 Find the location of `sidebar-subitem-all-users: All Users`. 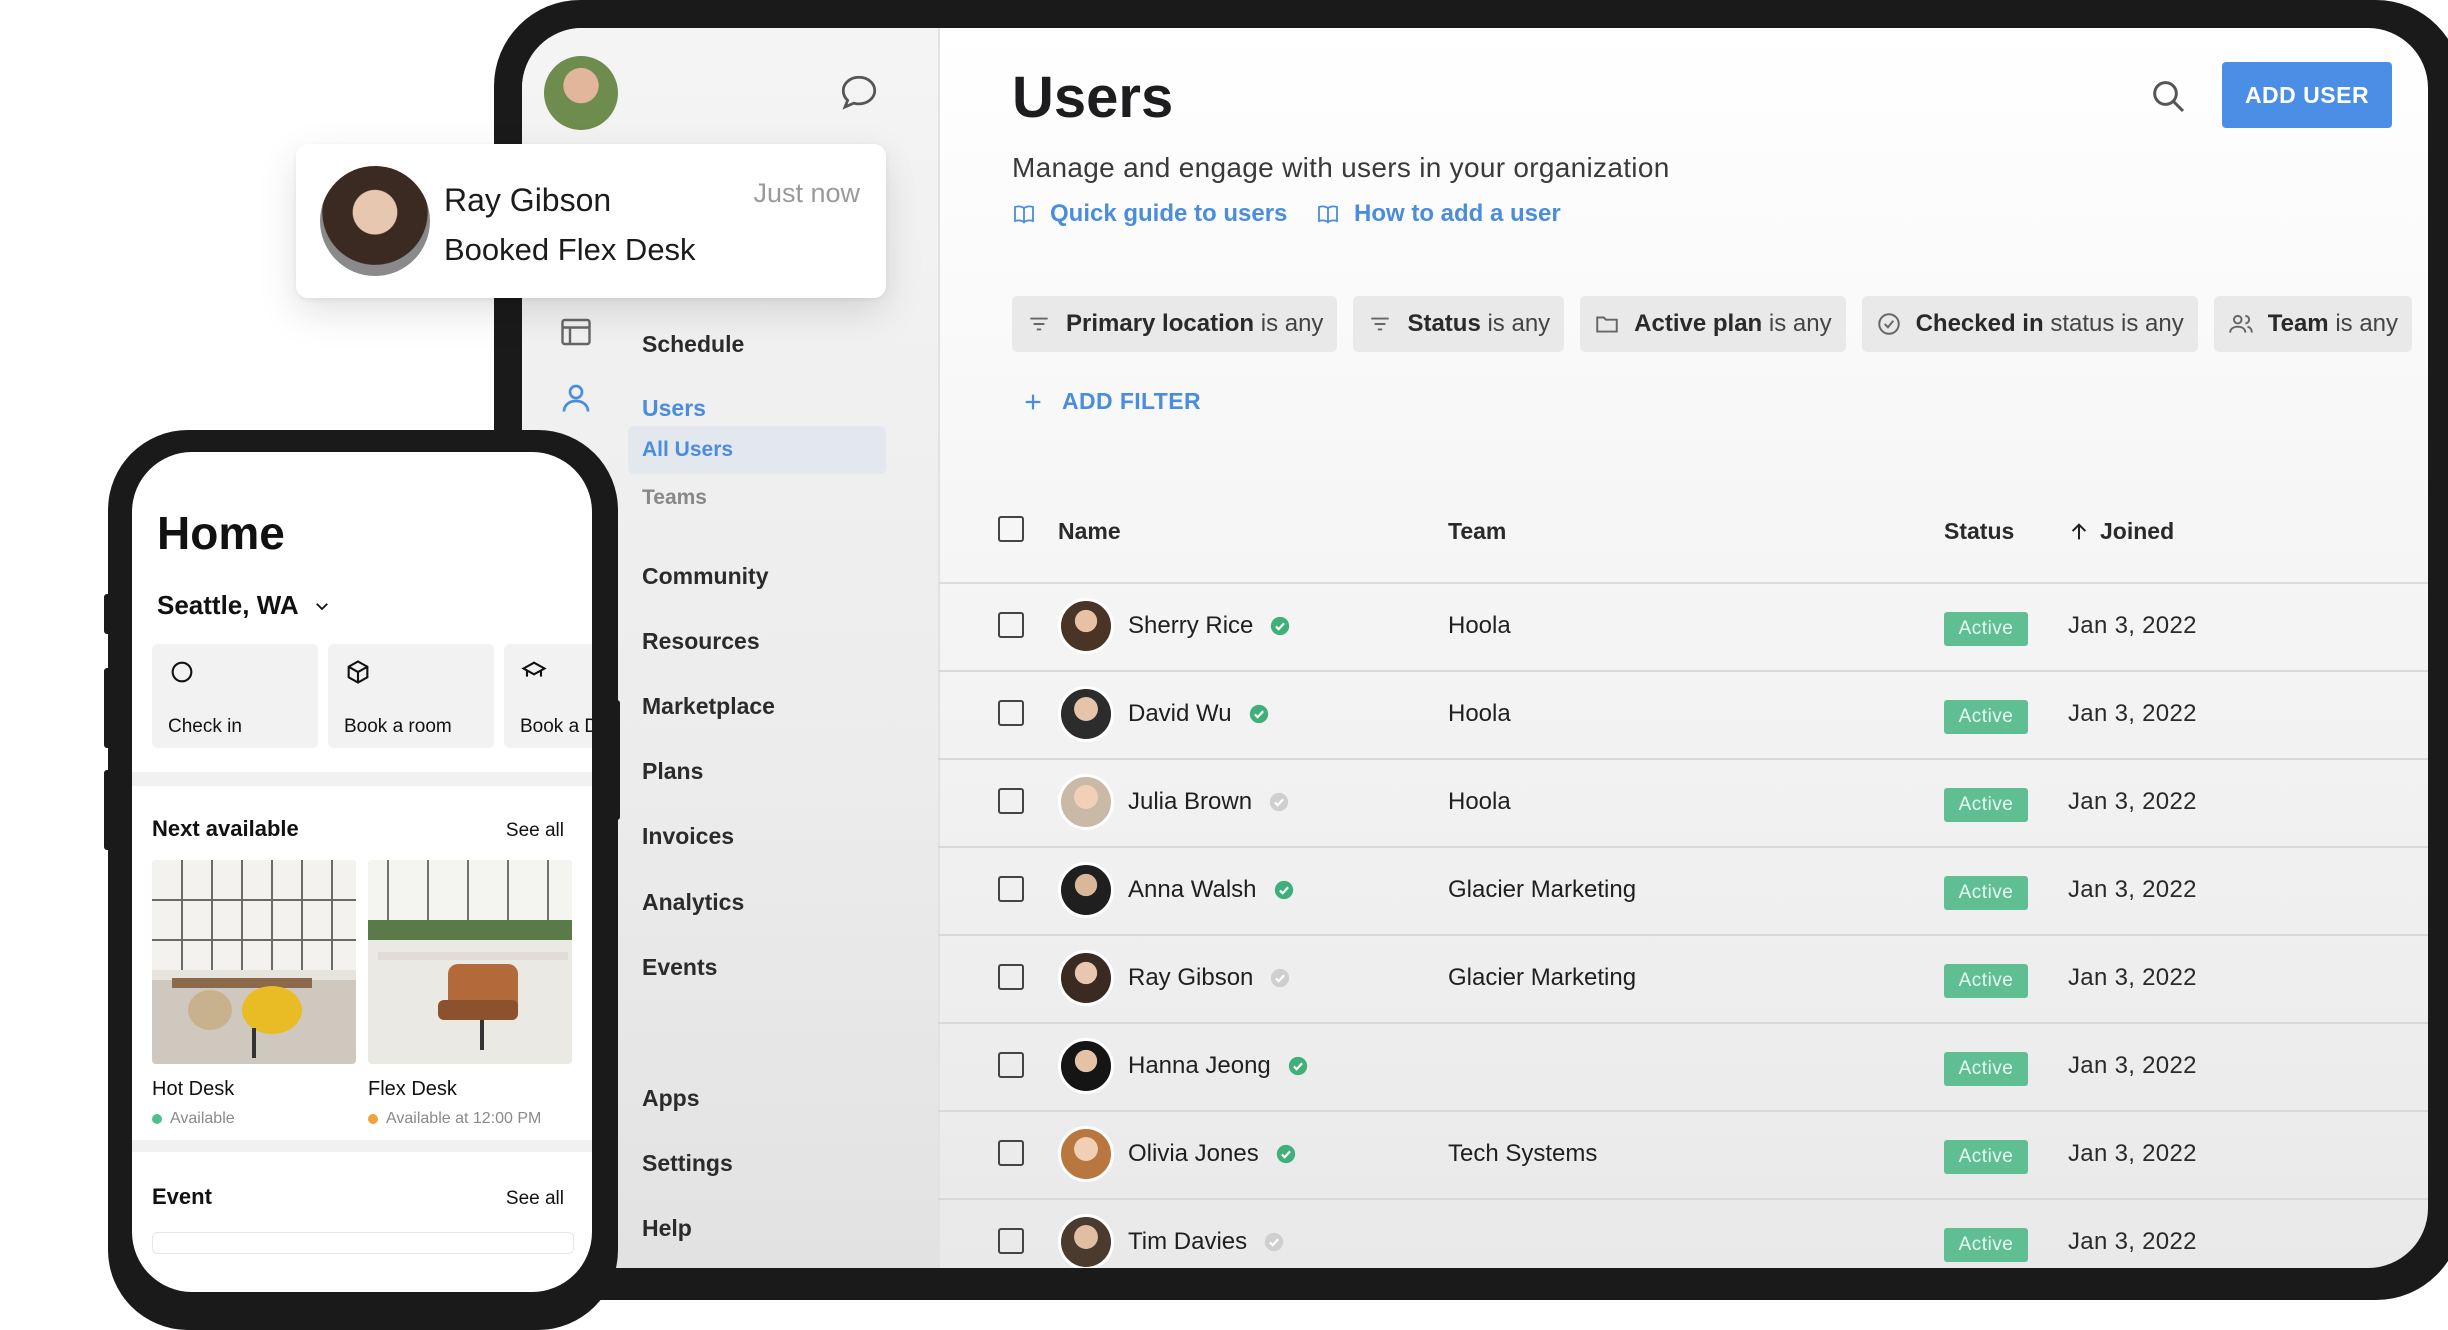

sidebar-subitem-all-users: All Users is located at coordinates (757, 450).